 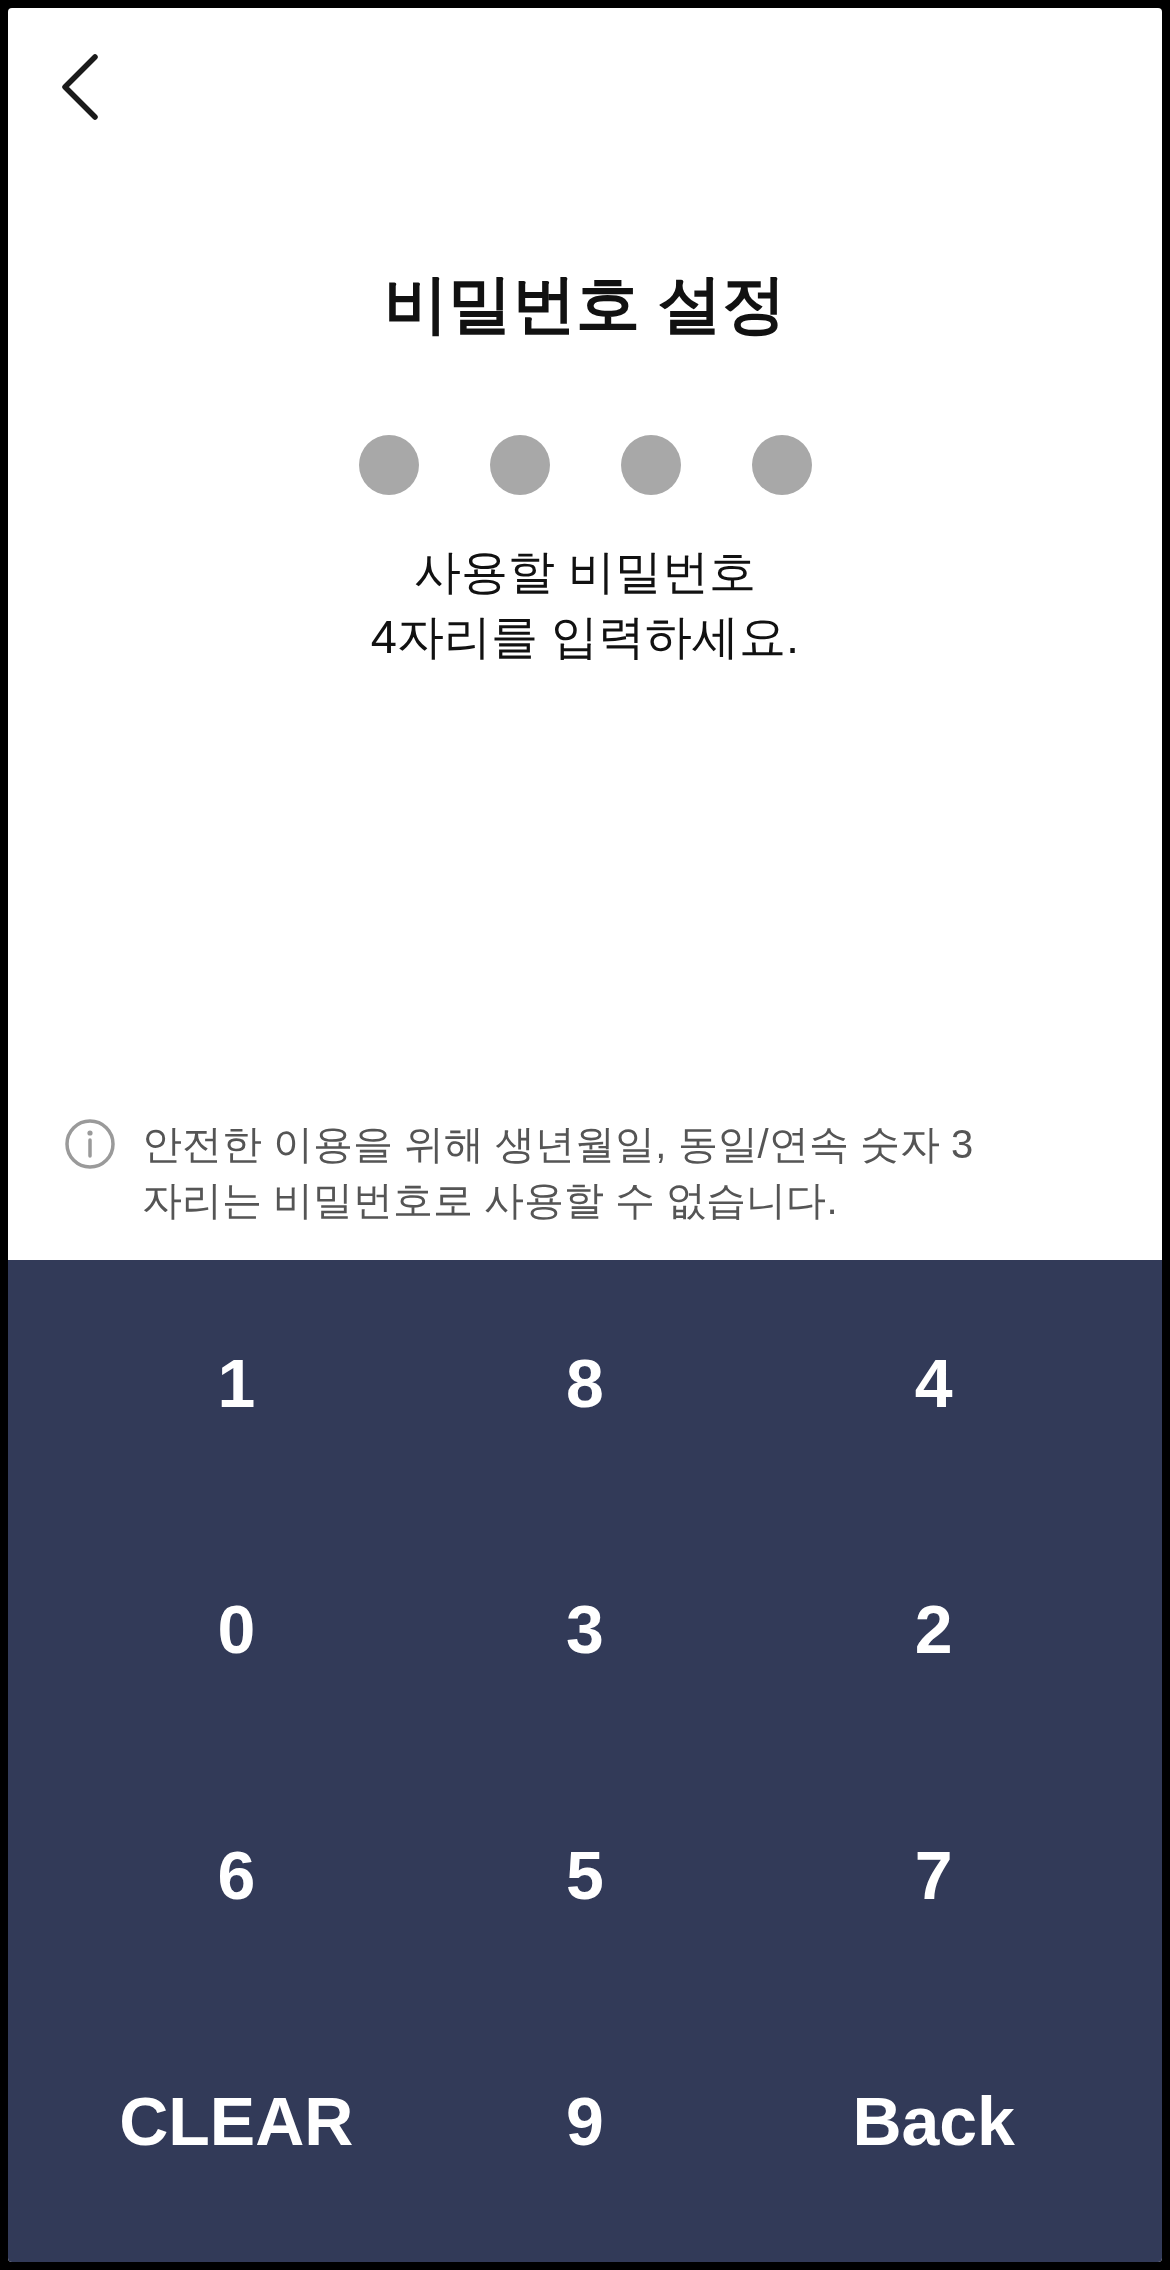 What do you see at coordinates (90, 1144) in the screenshot?
I see `info-icon` at bounding box center [90, 1144].